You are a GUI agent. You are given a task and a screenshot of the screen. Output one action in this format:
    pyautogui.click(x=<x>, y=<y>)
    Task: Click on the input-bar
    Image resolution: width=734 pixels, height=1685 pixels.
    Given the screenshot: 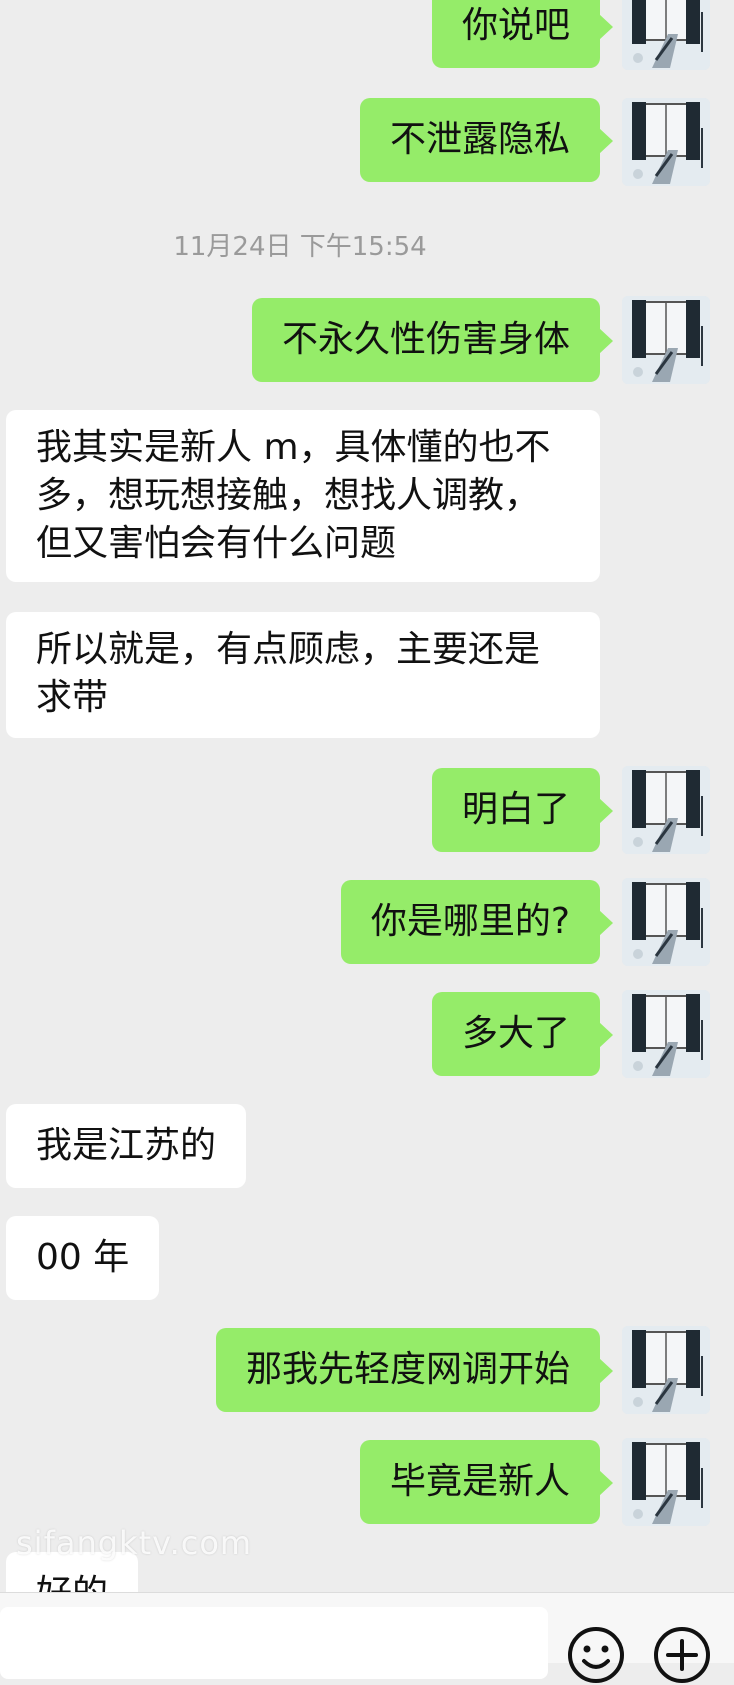 What is the action you would take?
    pyautogui.click(x=367, y=1637)
    